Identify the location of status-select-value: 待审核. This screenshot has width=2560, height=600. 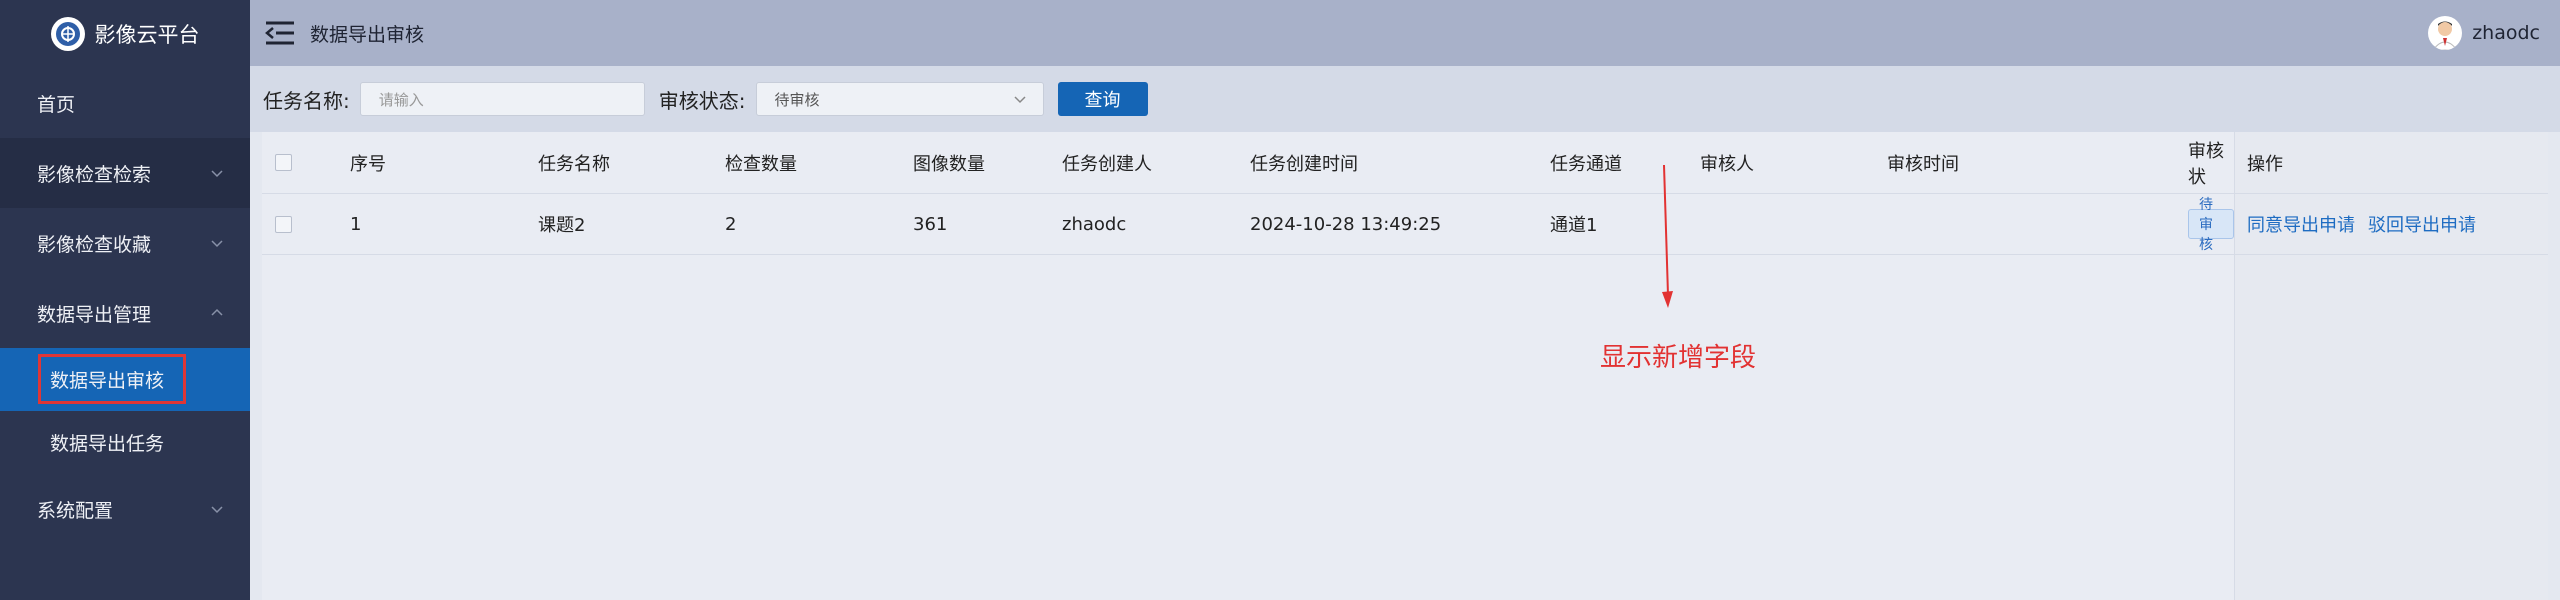
(797, 99).